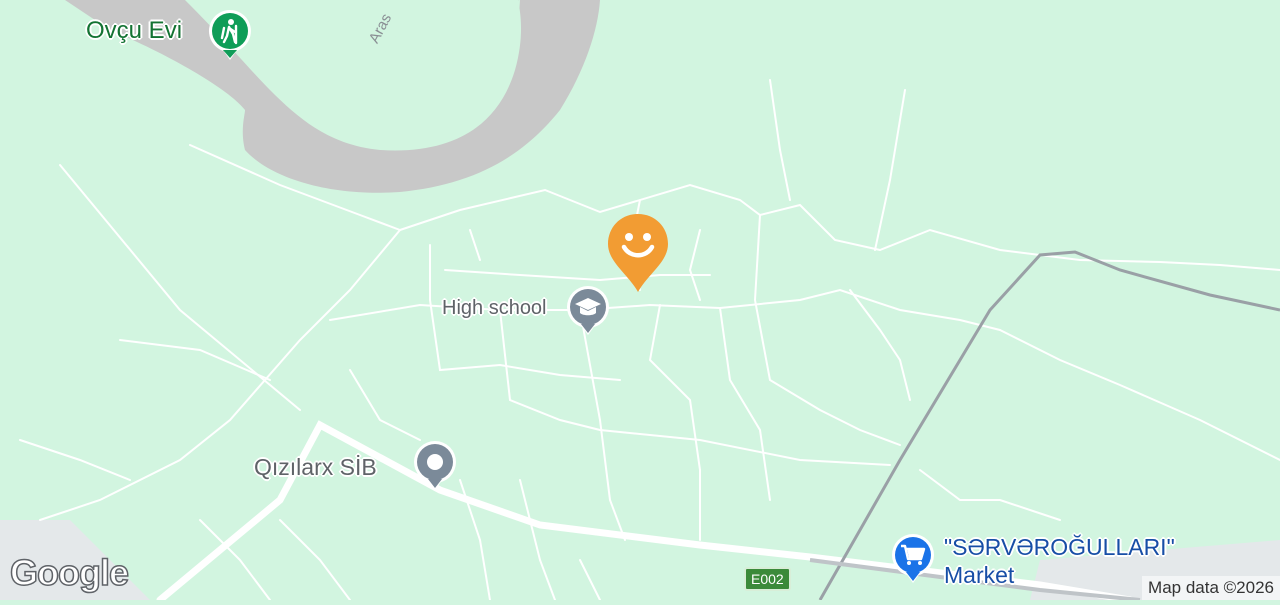  I want to click on place-label-ovcu-evi: Ovçu Evi, so click(134, 31).